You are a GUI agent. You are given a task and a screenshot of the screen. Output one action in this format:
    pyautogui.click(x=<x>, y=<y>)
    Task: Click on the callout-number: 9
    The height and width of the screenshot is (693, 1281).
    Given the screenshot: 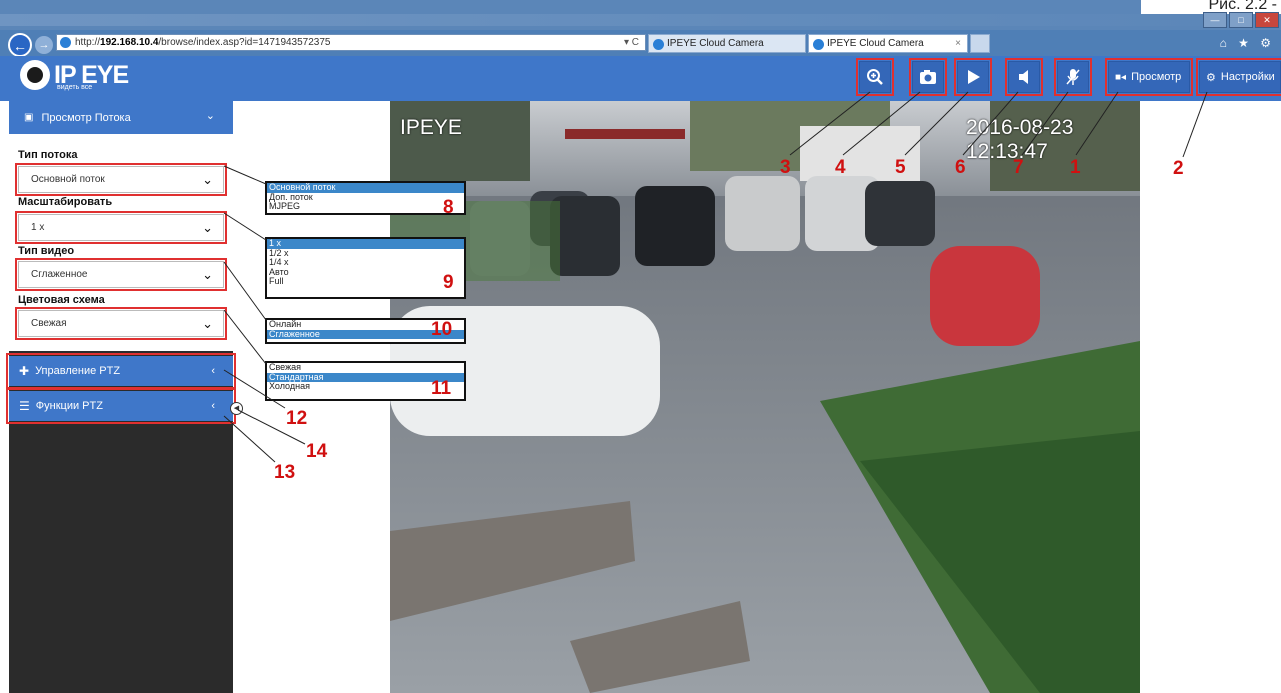 What is the action you would take?
    pyautogui.click(x=448, y=282)
    